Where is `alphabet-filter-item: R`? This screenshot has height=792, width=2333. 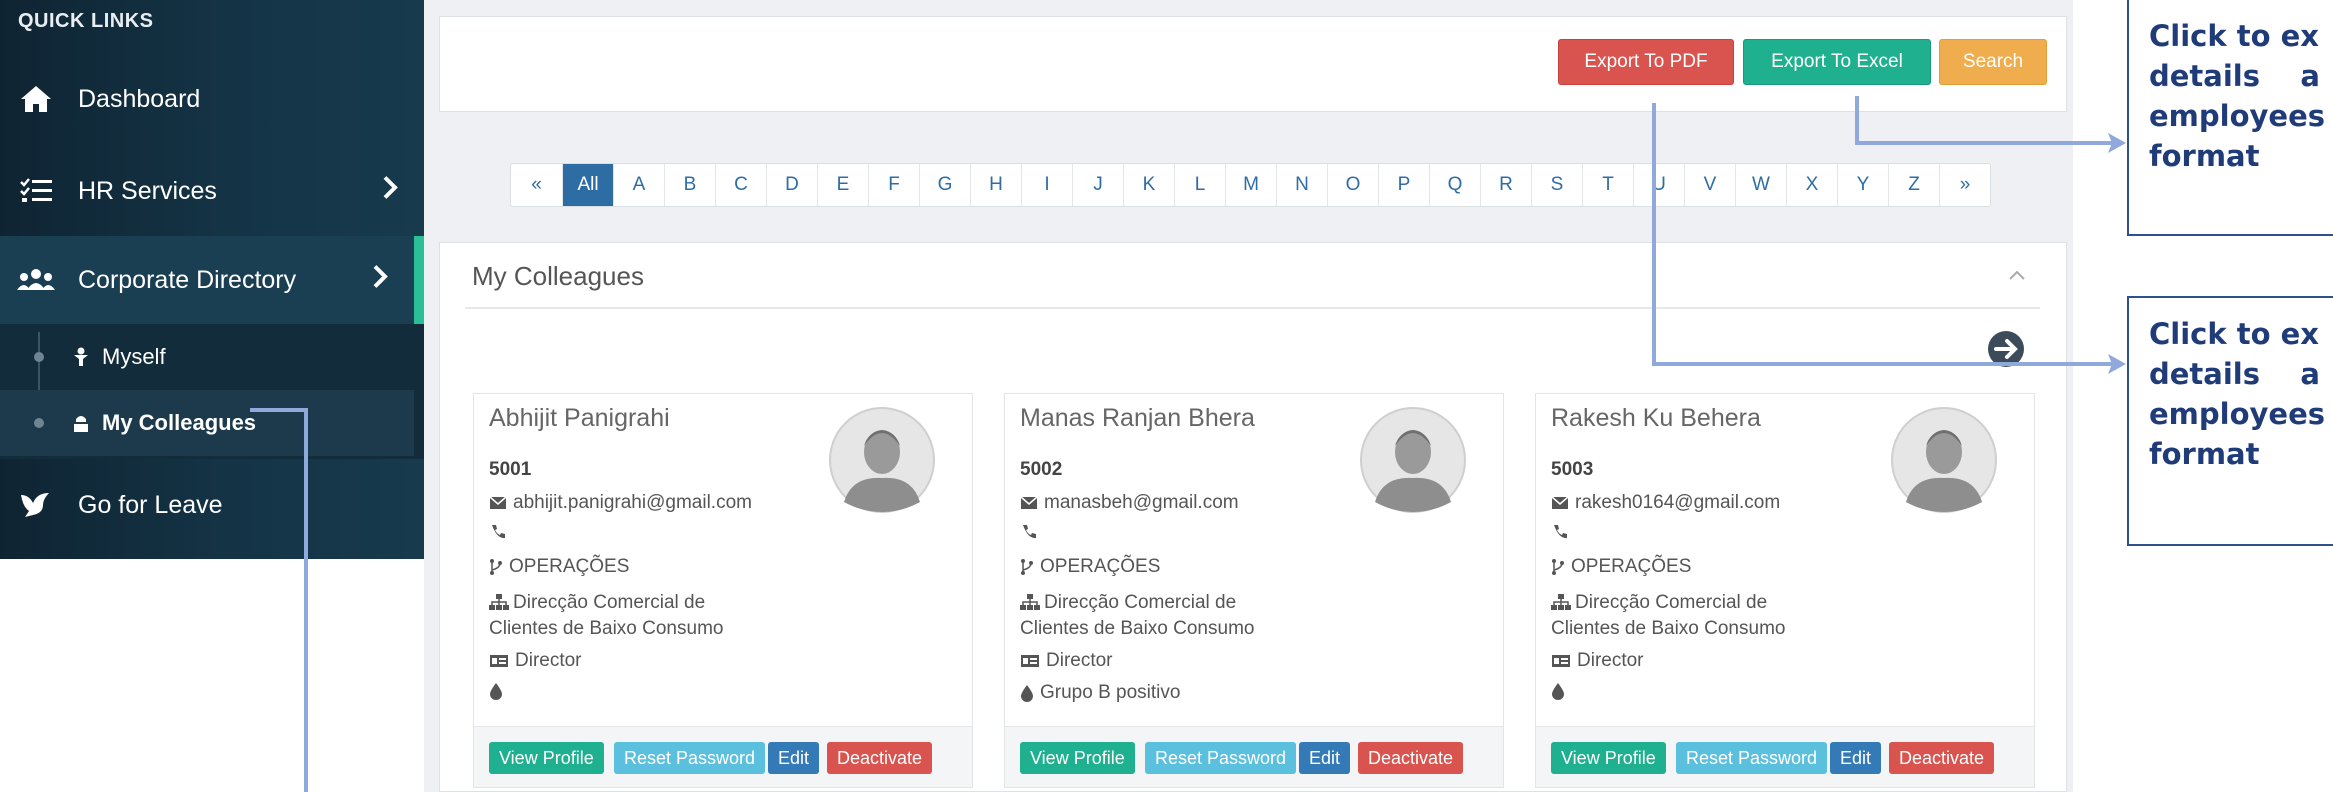 alphabet-filter-item: R is located at coordinates (1505, 185).